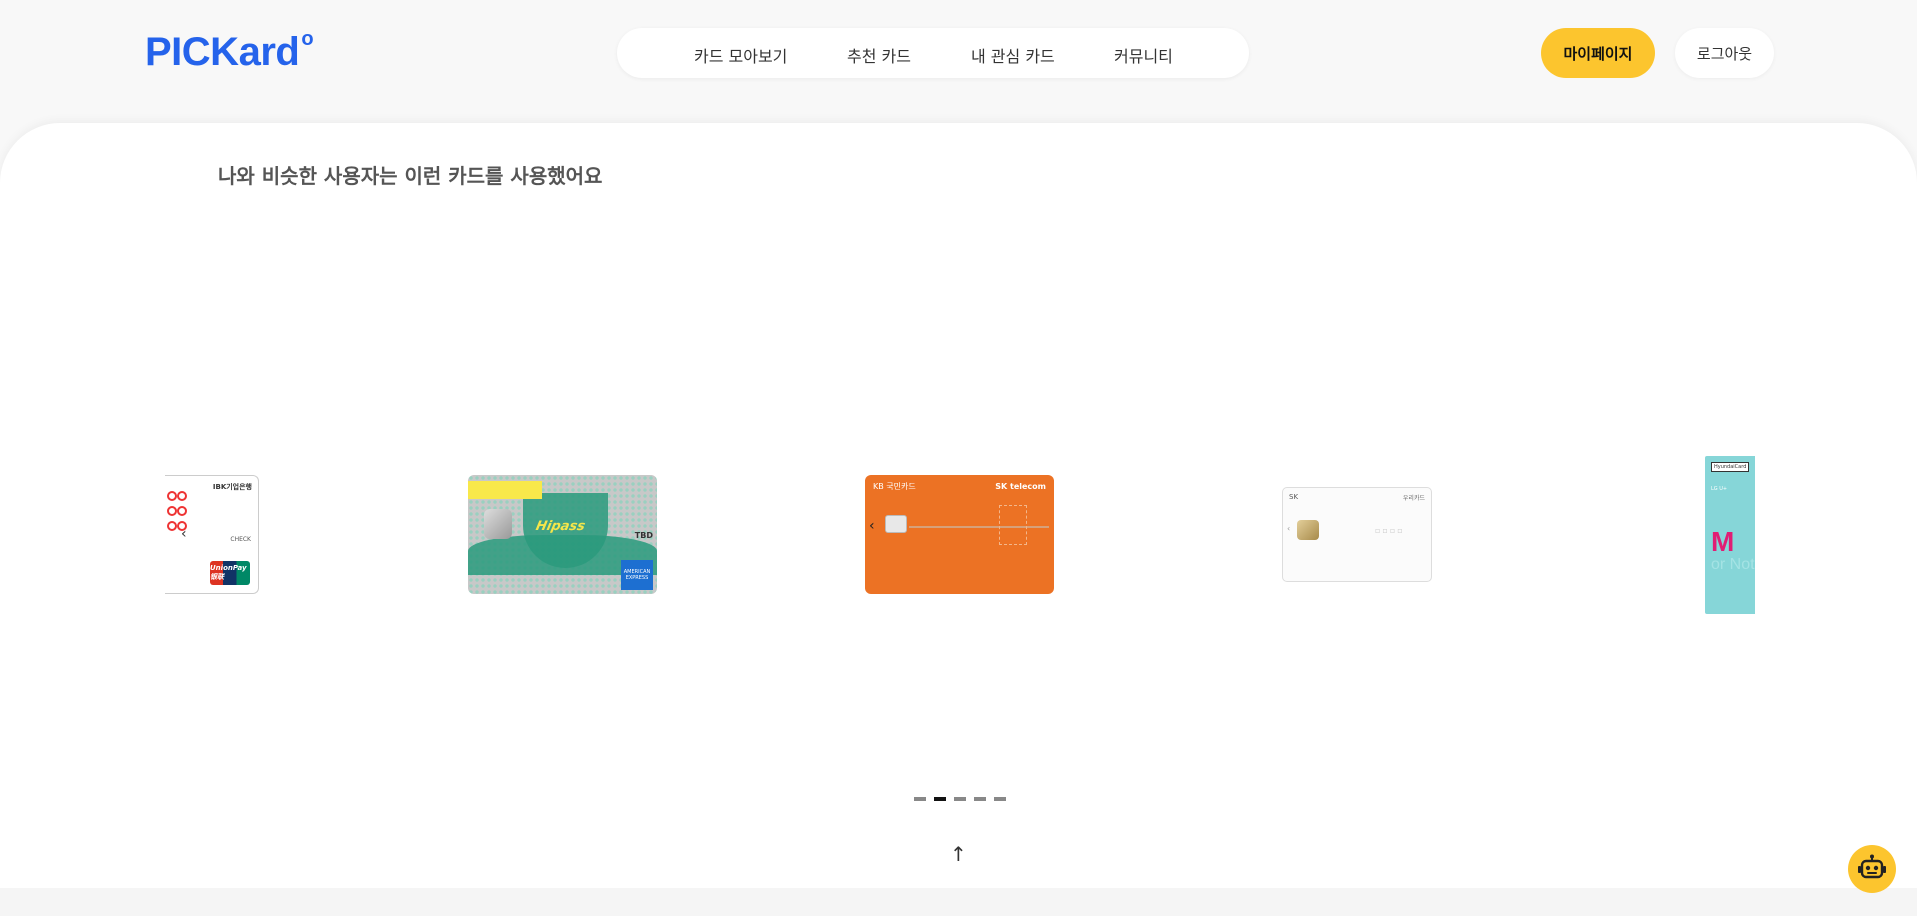  What do you see at coordinates (879, 55) in the screenshot?
I see `nav-item-recommended: 추천 카드` at bounding box center [879, 55].